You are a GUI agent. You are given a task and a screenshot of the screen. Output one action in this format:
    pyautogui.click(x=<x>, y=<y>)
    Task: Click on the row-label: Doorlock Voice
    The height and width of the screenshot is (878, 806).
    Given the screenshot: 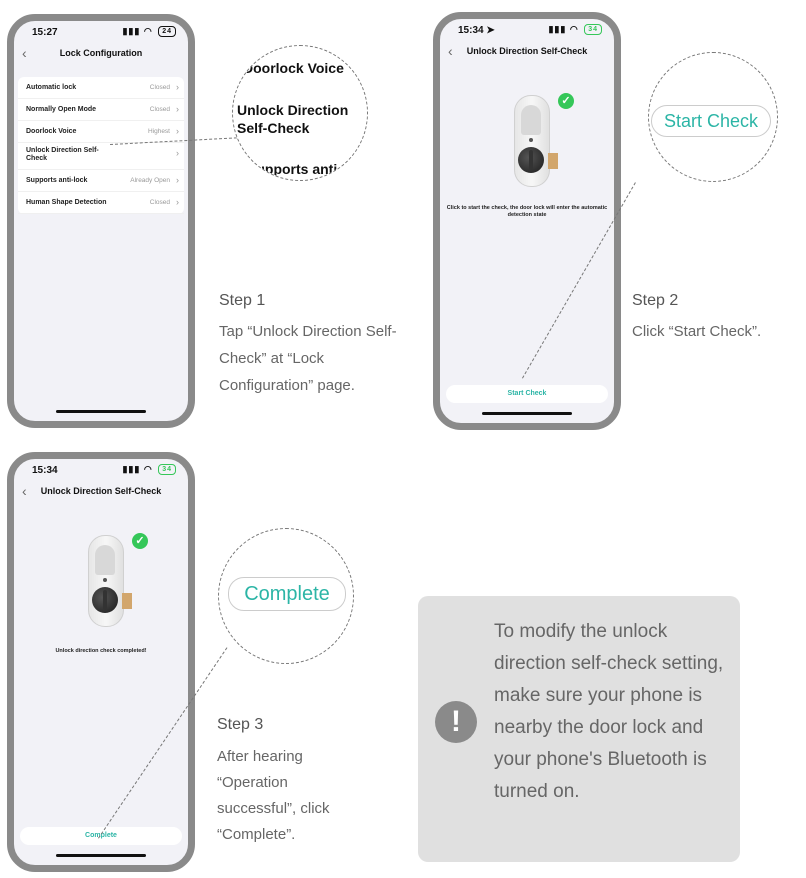 What is the action you would take?
    pyautogui.click(x=51, y=131)
    